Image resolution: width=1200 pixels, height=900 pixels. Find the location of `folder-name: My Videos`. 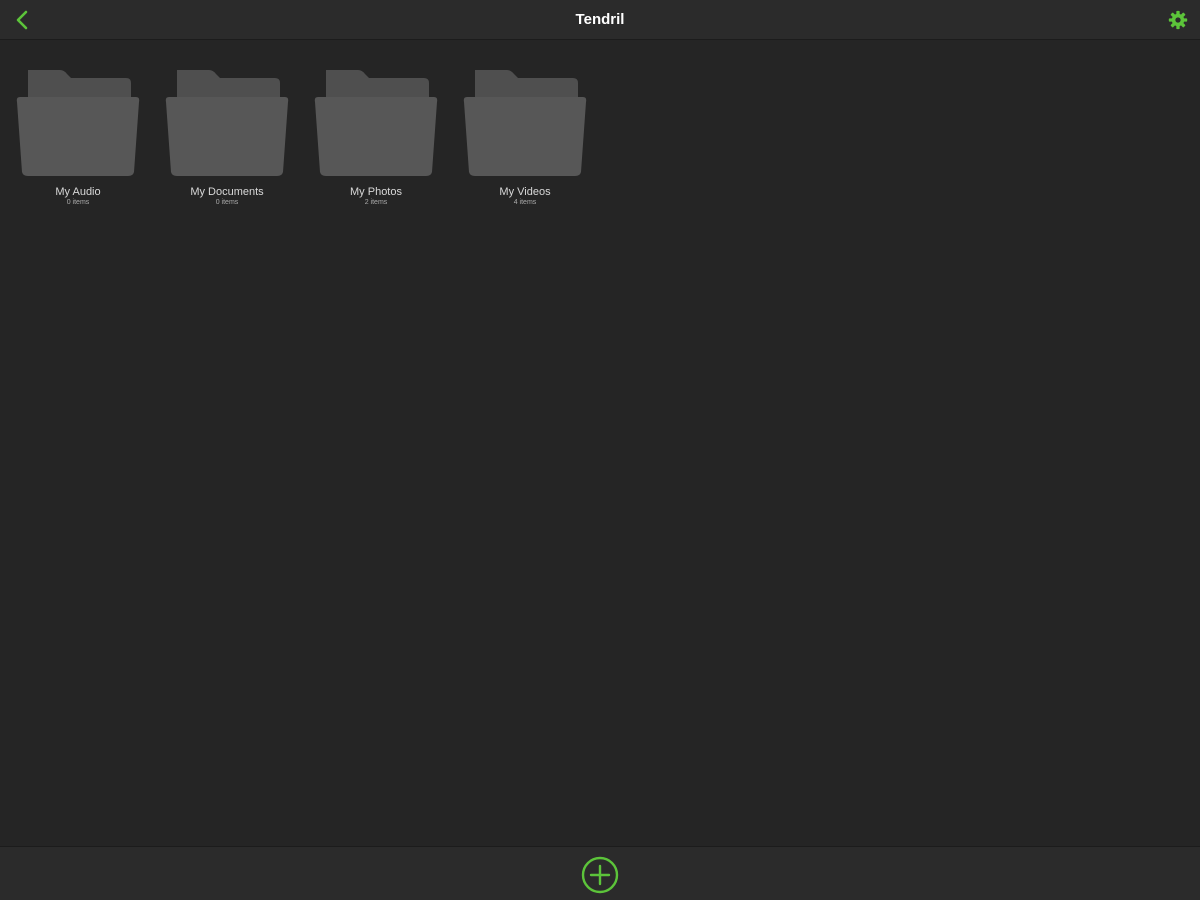

folder-name: My Videos is located at coordinates (525, 192).